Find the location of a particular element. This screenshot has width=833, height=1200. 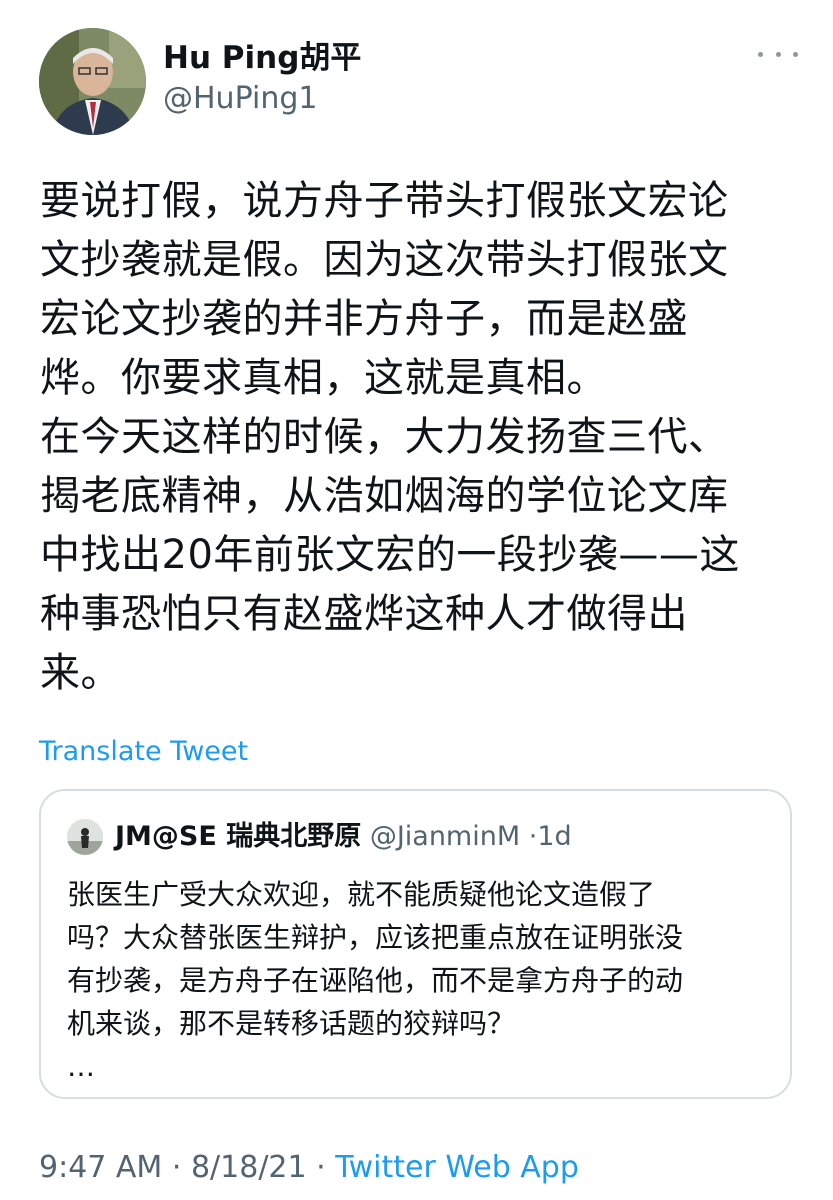

author-display-name: Hu Ping胡平 is located at coordinates (262, 58).